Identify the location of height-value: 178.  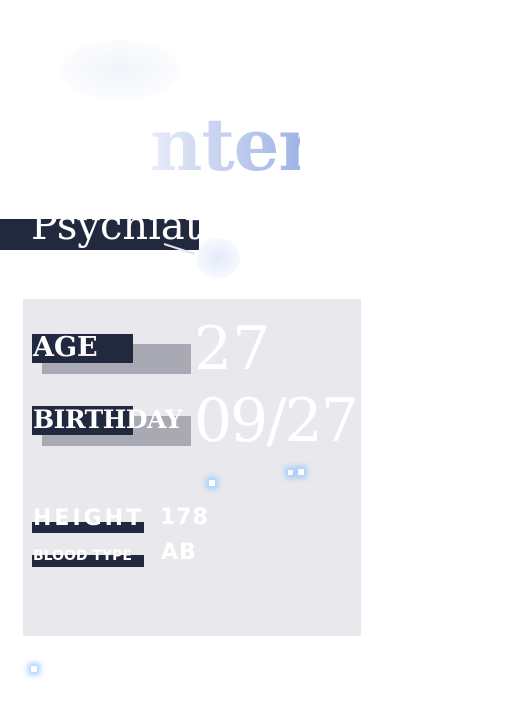
(184, 517).